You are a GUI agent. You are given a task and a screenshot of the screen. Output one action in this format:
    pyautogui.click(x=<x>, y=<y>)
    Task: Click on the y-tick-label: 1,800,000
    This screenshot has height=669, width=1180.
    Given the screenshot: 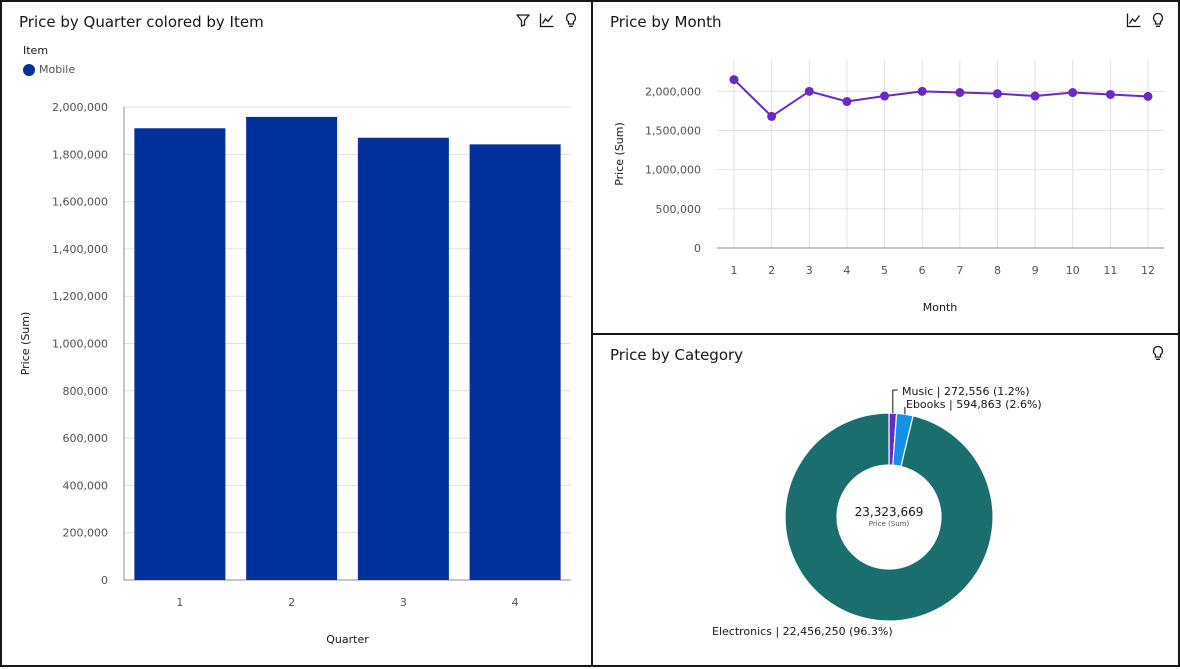 What is the action you would take?
    pyautogui.click(x=80, y=154)
    